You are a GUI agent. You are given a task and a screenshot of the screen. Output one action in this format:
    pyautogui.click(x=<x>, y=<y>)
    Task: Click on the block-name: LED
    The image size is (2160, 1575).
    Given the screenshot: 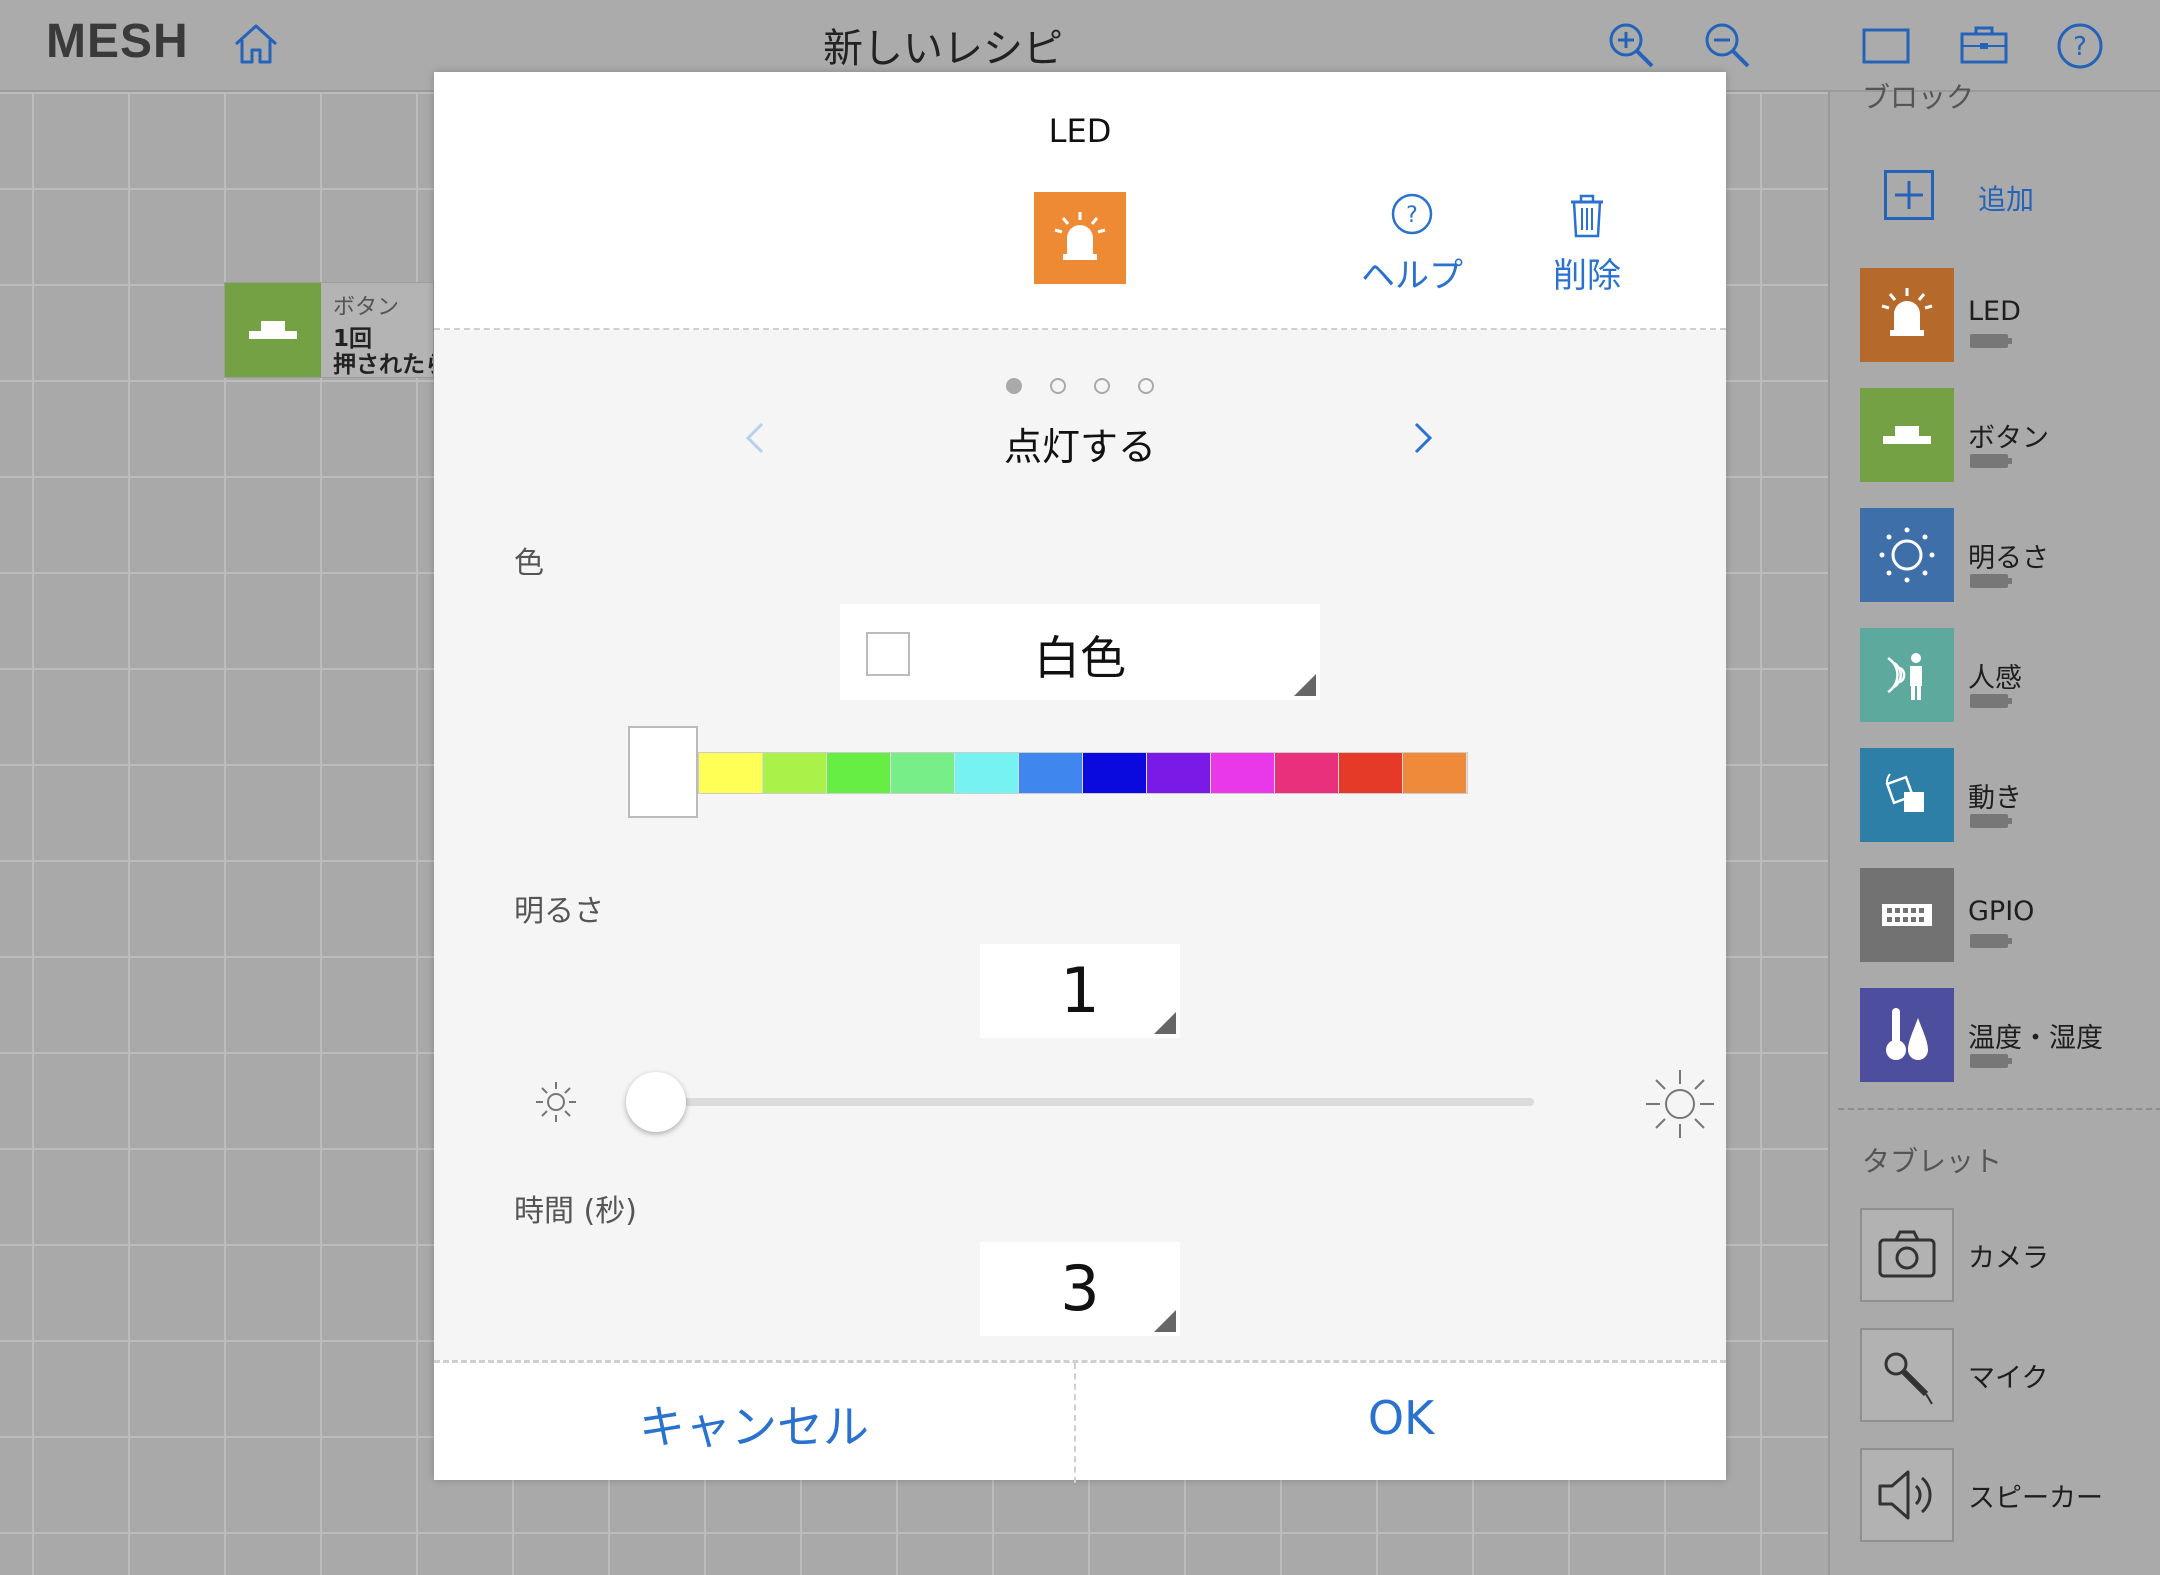 What is the action you would take?
    pyautogui.click(x=1994, y=311)
    